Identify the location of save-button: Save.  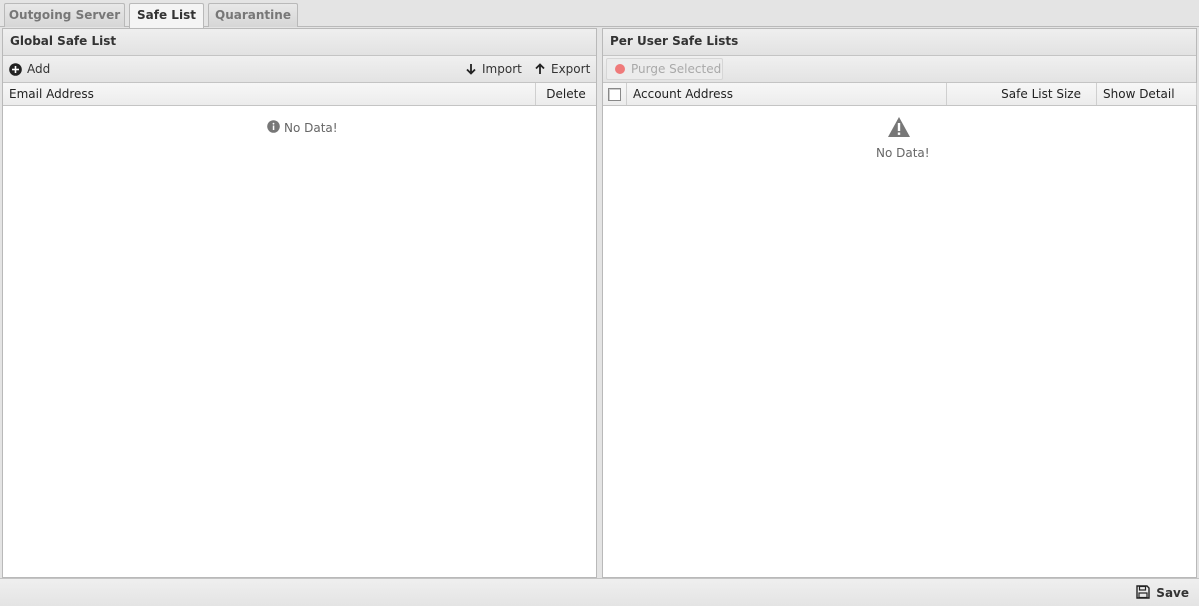
(1162, 593).